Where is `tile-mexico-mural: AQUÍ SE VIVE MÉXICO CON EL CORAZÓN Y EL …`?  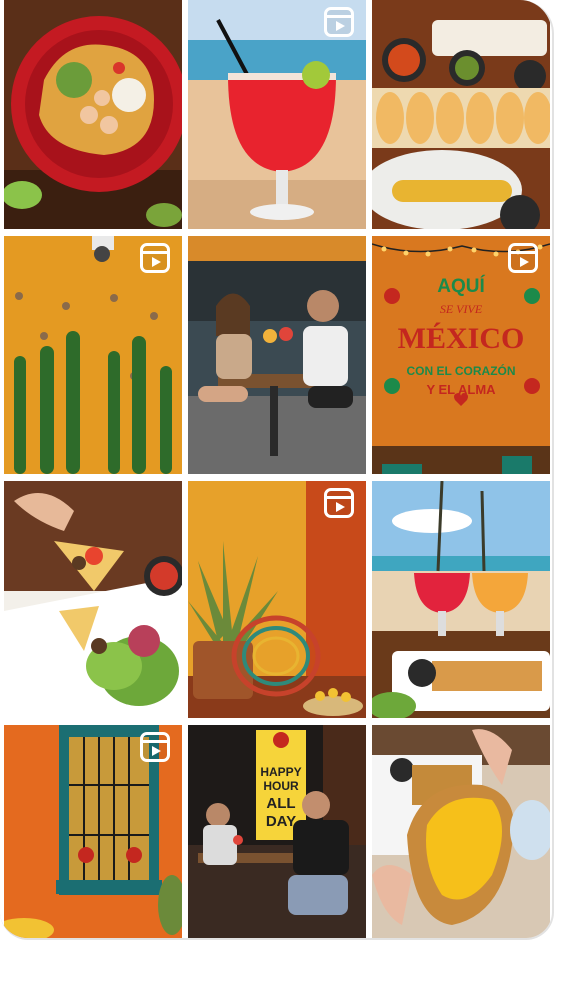
tile-mexico-mural: AQUÍ SE VIVE MÉXICO CON EL CORAZÓN Y EL … is located at coordinates (461, 355).